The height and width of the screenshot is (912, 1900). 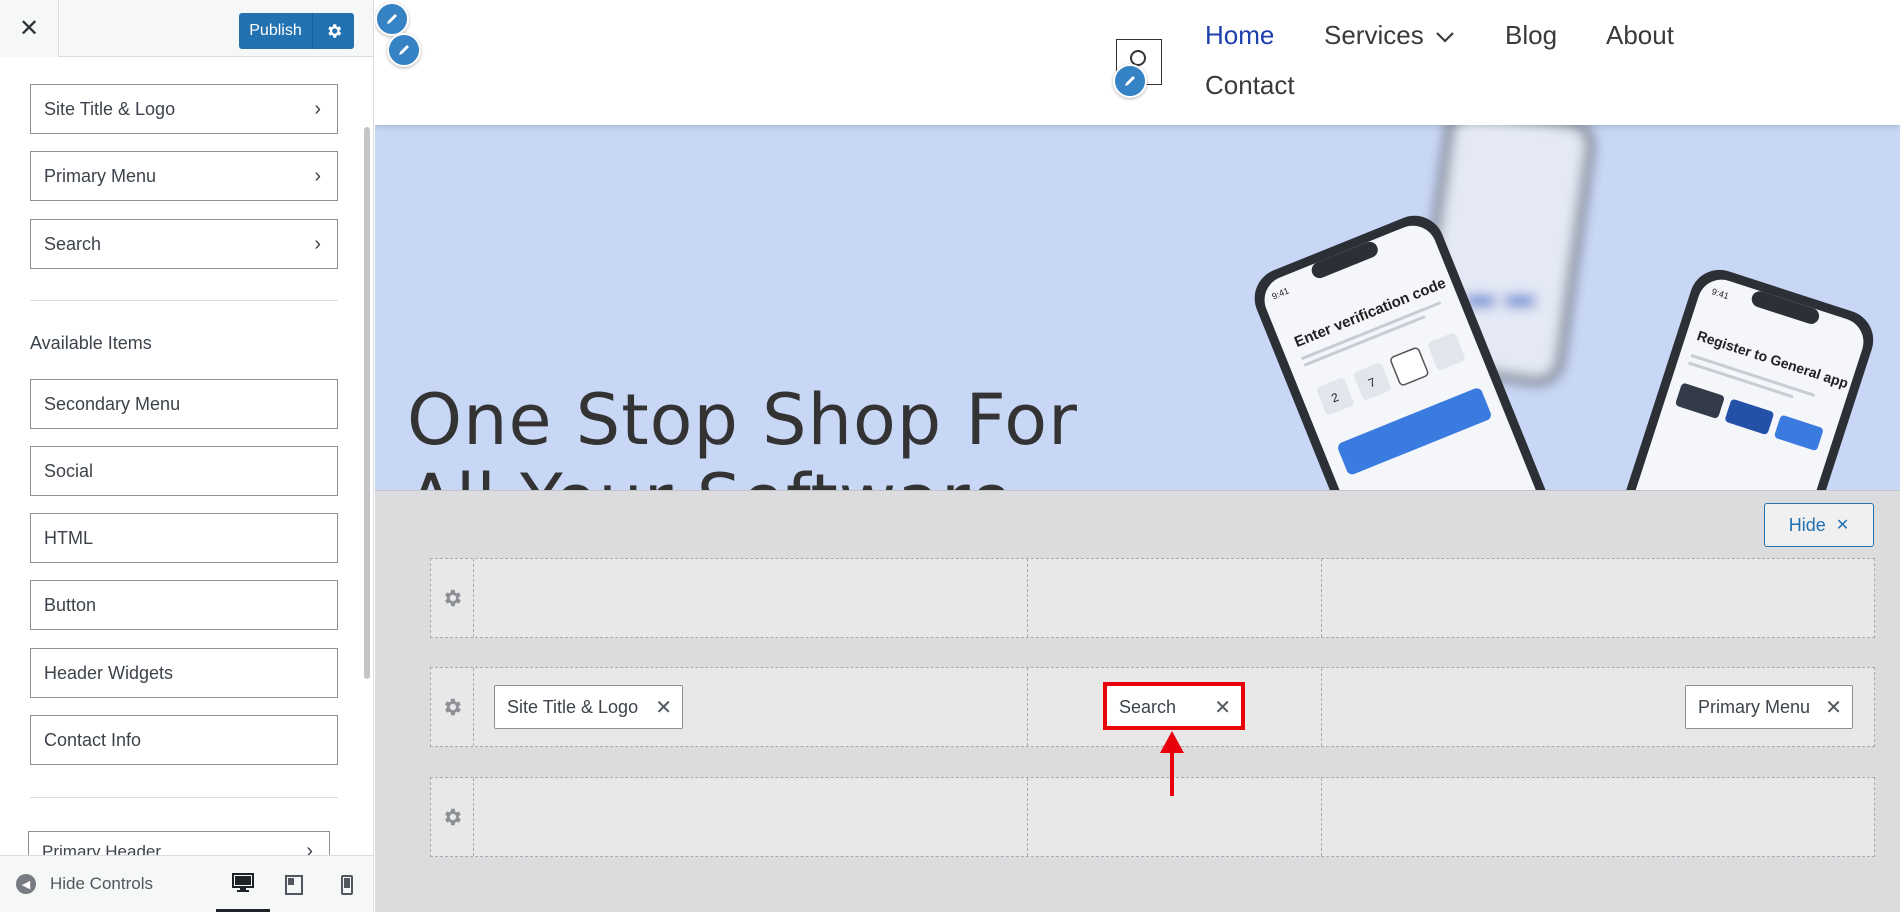 I want to click on builder-item-label: Site Title & Logo, so click(x=573, y=706).